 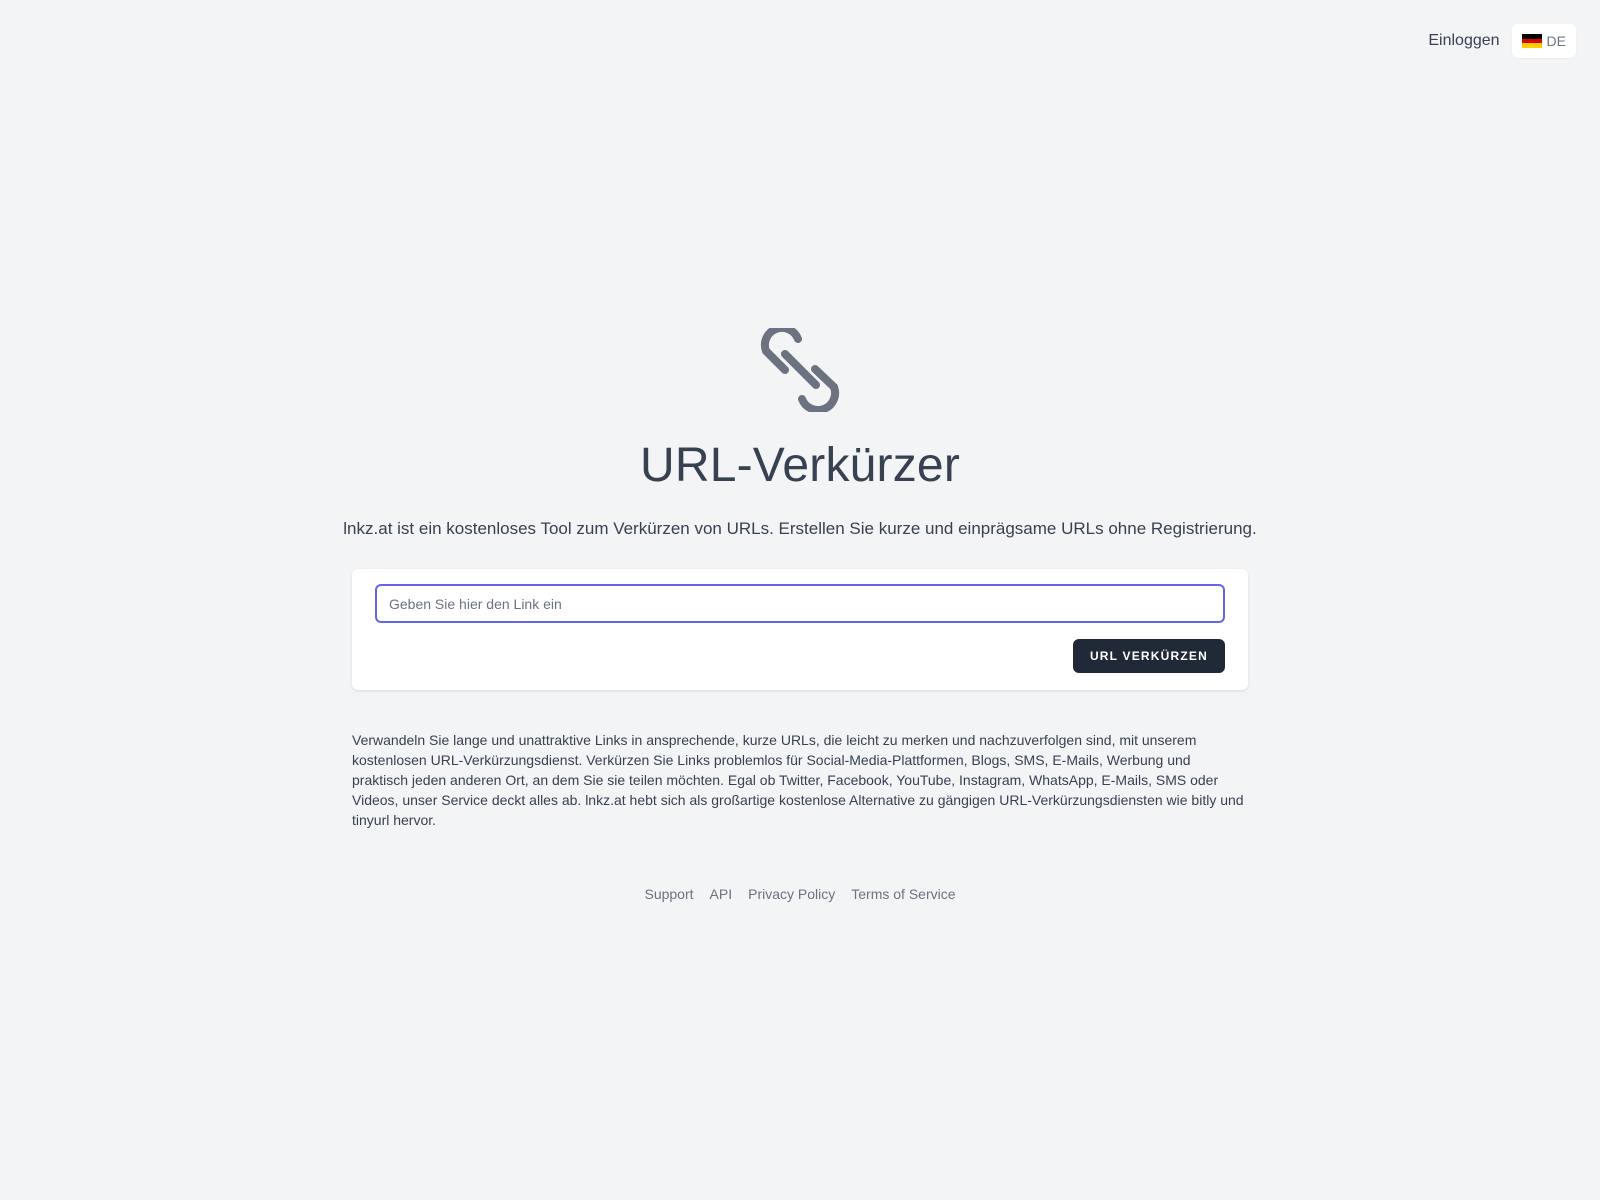 I want to click on login-link: Einloggen, so click(x=1463, y=41).